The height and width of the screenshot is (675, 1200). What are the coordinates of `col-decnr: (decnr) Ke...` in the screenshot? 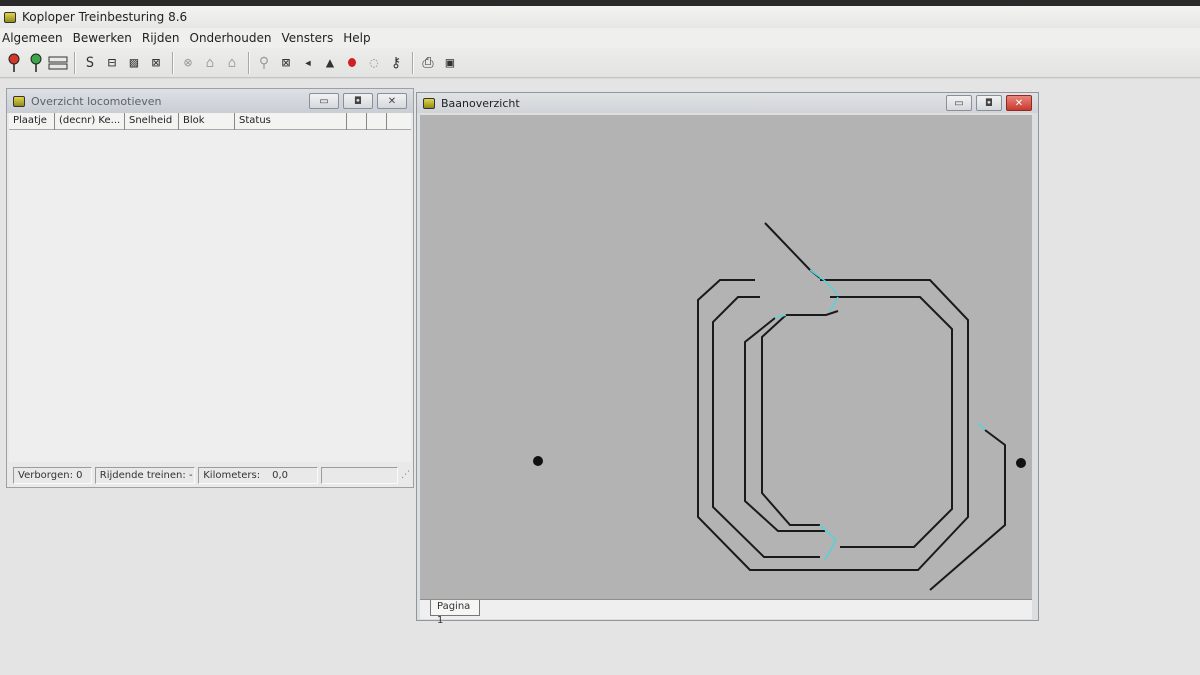 It's located at (90, 121).